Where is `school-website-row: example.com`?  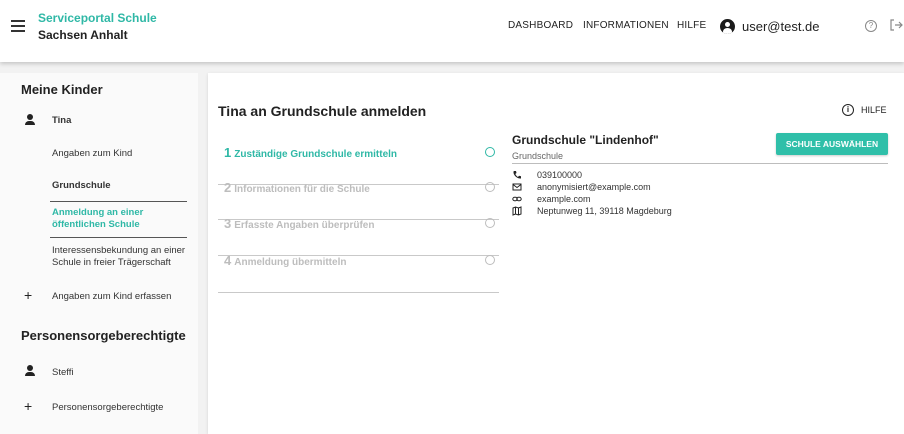
school-website-row: example.com is located at coordinates (551, 198).